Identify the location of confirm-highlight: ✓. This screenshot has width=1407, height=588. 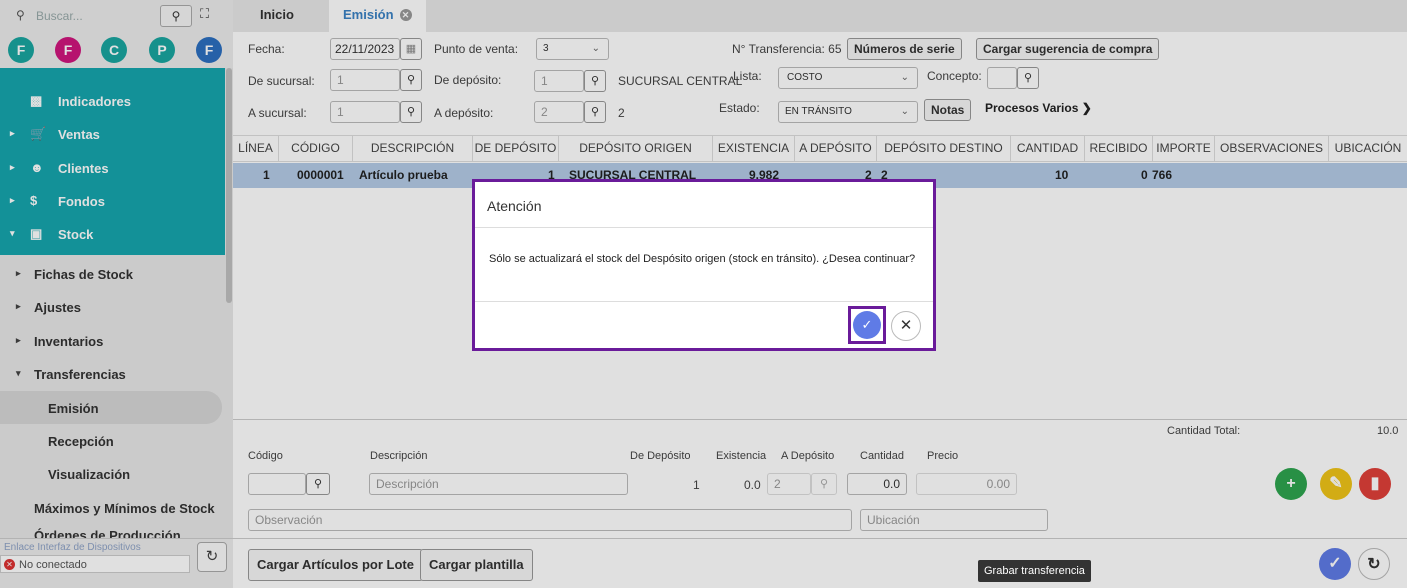
(867, 325).